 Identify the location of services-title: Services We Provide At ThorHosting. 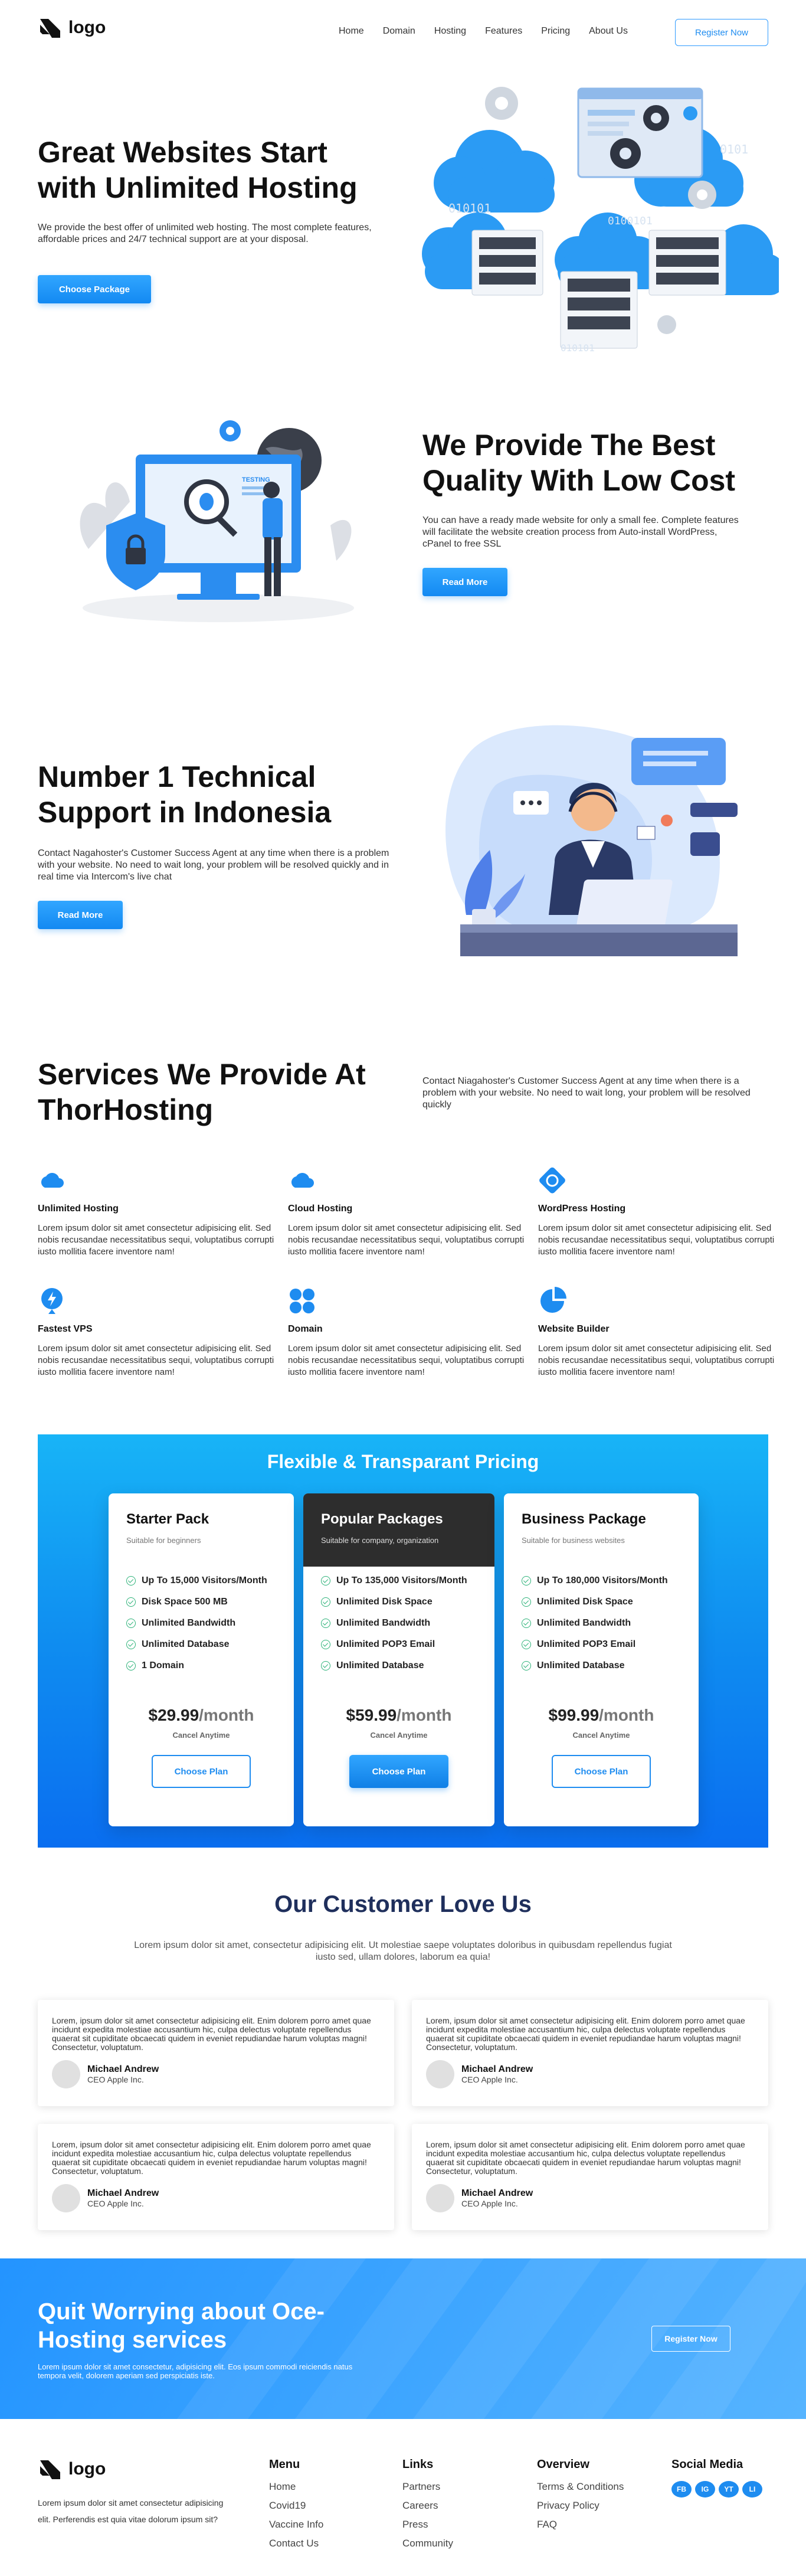
(221, 1092).